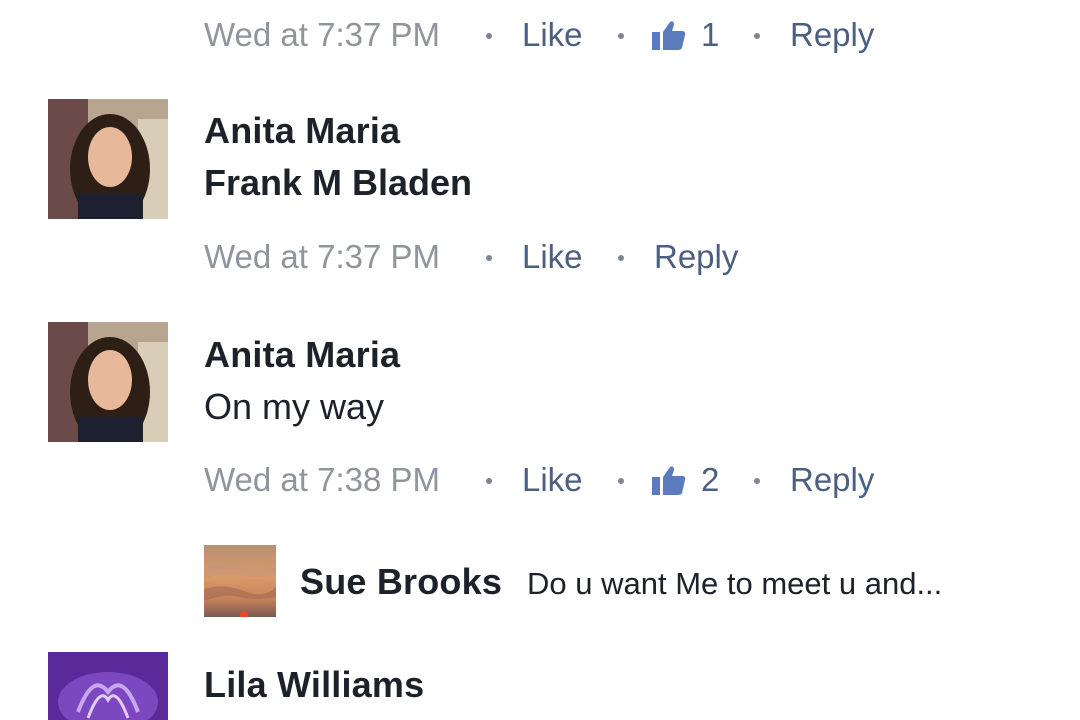 The width and height of the screenshot is (1080, 720). I want to click on reply-avatar, so click(240, 581).